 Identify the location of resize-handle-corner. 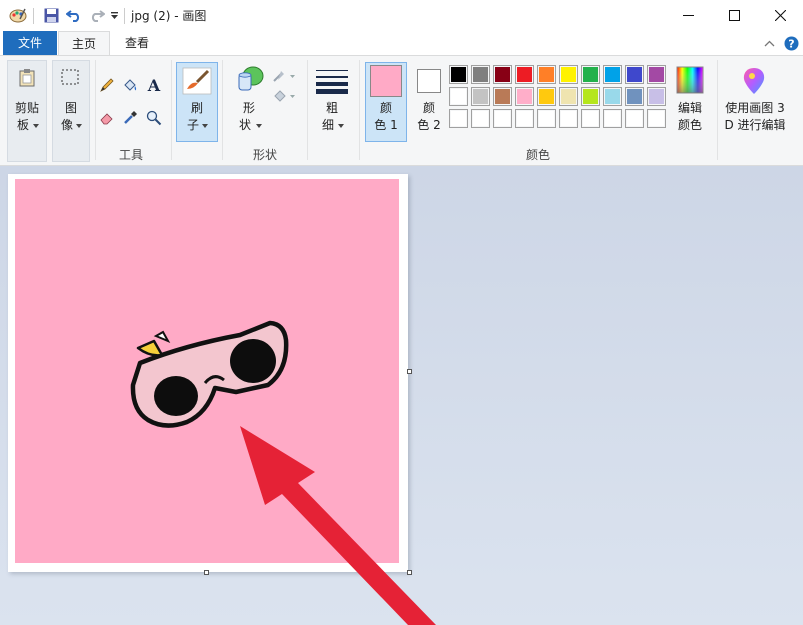
(409, 572).